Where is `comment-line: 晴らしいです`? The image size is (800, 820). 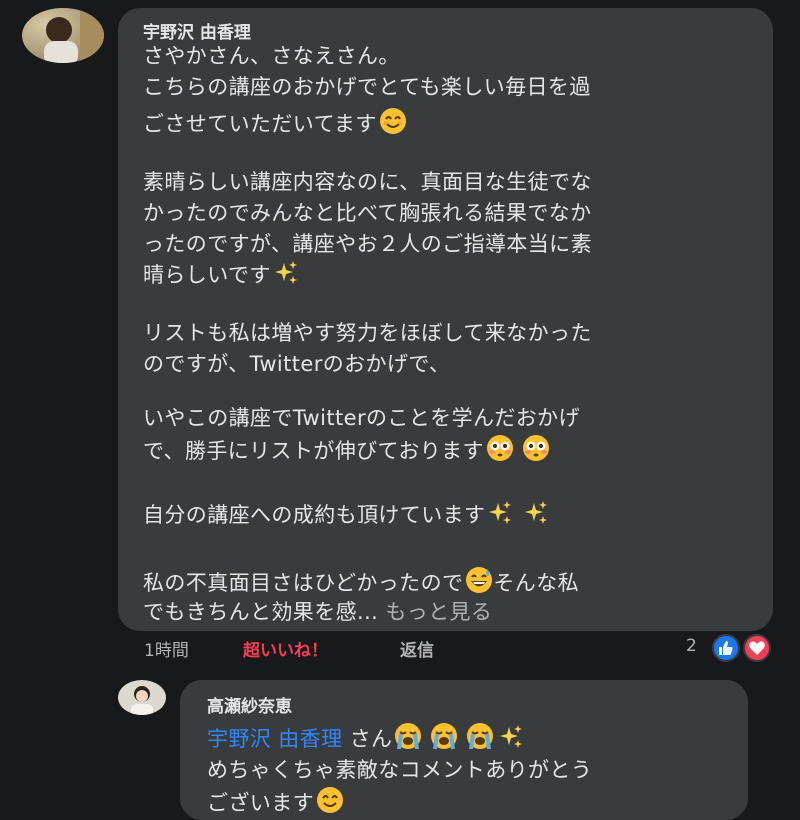
comment-line: 晴らしいです is located at coordinates (221, 275).